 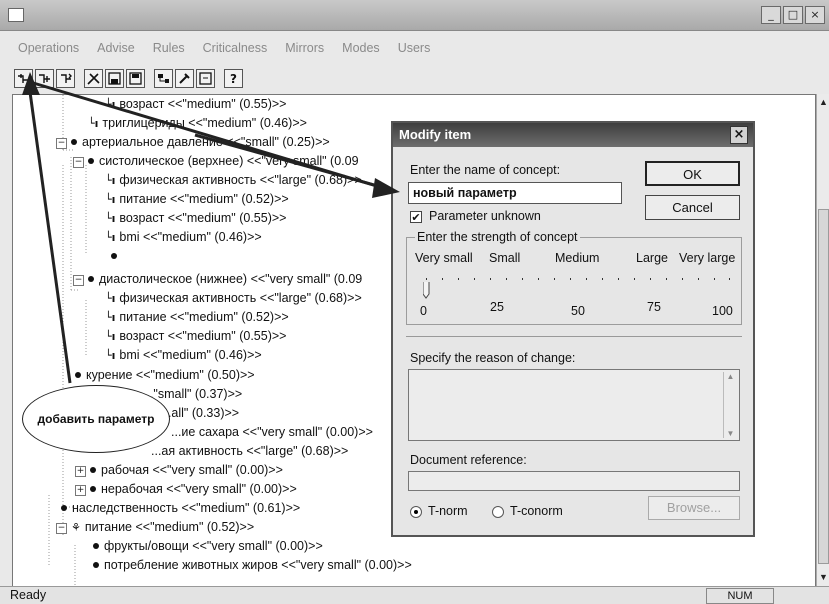 I want to click on tools-icon, so click(x=93, y=78).